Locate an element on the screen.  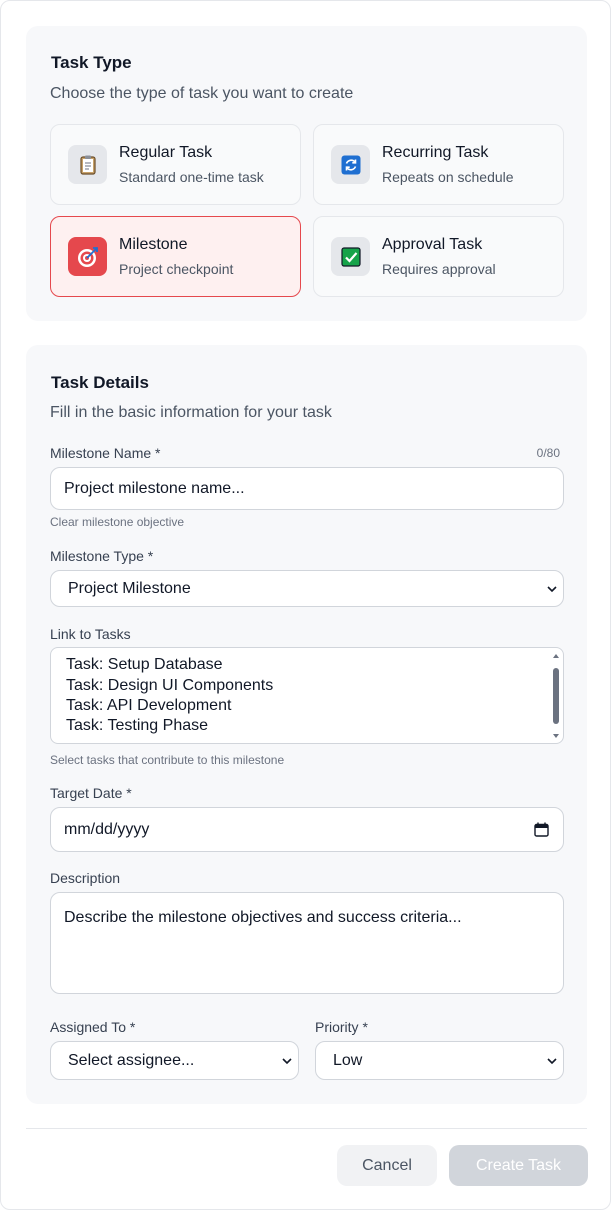
task-type-regular: Regular Task Standard one-time task is located at coordinates (175, 164).